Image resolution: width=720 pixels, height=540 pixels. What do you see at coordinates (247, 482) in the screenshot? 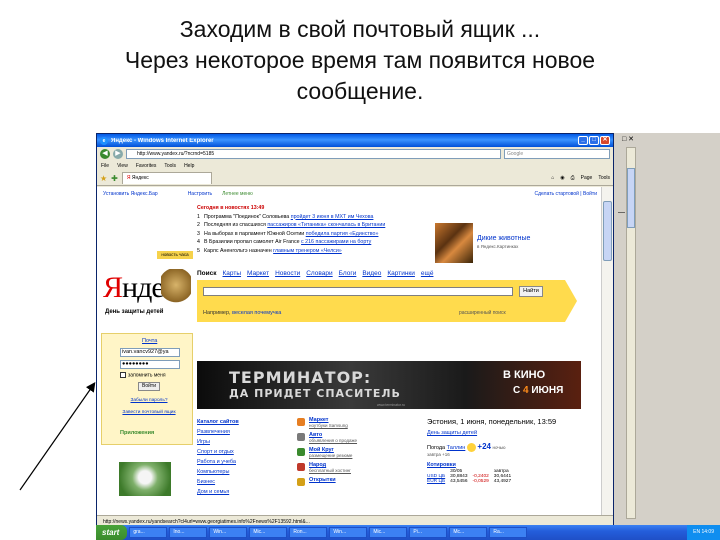
I see `catalog-item: Бизнес` at bounding box center [247, 482].